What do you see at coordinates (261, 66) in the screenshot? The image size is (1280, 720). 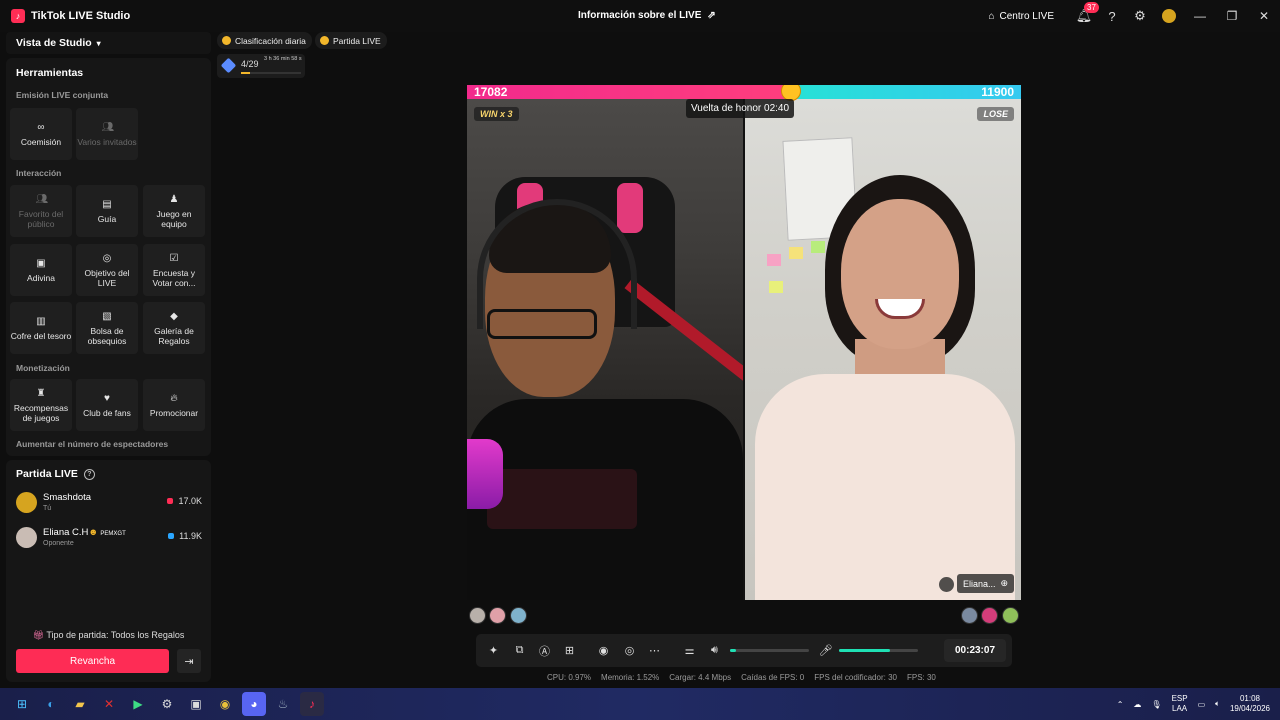 I see `rank-progress-widget: 4/29 3 h 36 min 58 s` at bounding box center [261, 66].